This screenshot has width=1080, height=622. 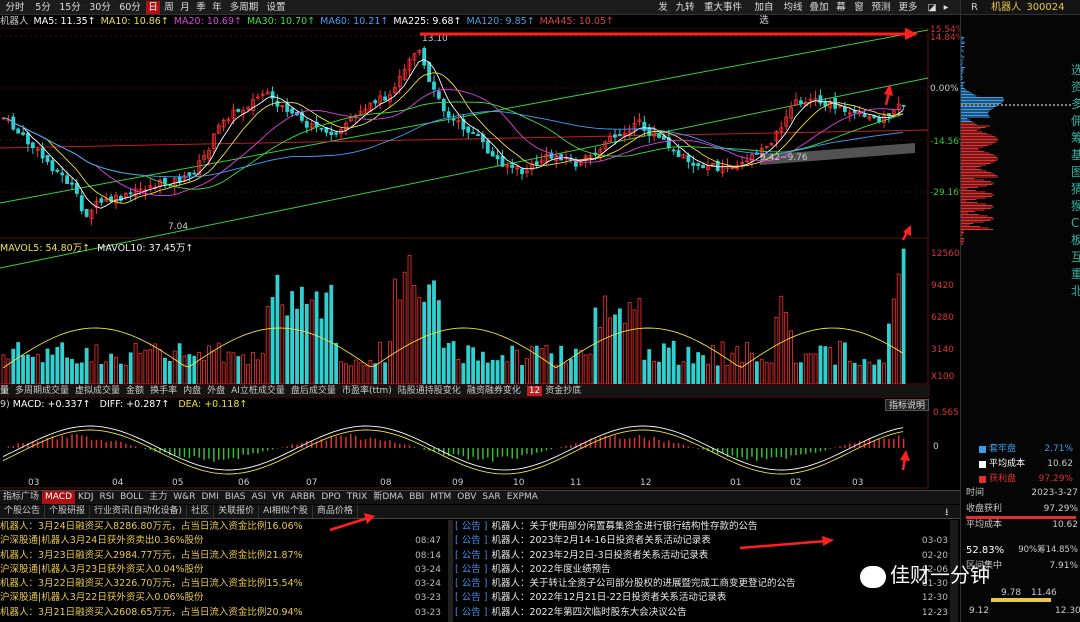 I want to click on chip-legend-value: 10.62, so click(x=1060, y=464).